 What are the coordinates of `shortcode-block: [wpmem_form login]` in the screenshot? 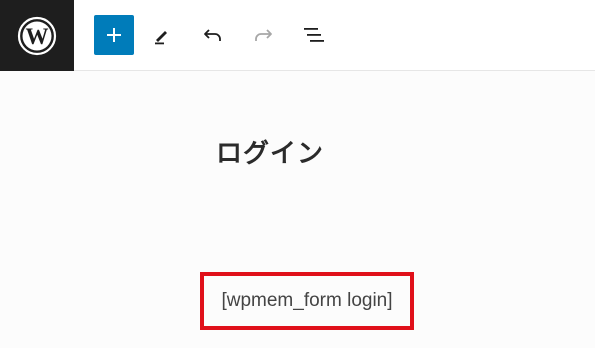 It's located at (307, 301).